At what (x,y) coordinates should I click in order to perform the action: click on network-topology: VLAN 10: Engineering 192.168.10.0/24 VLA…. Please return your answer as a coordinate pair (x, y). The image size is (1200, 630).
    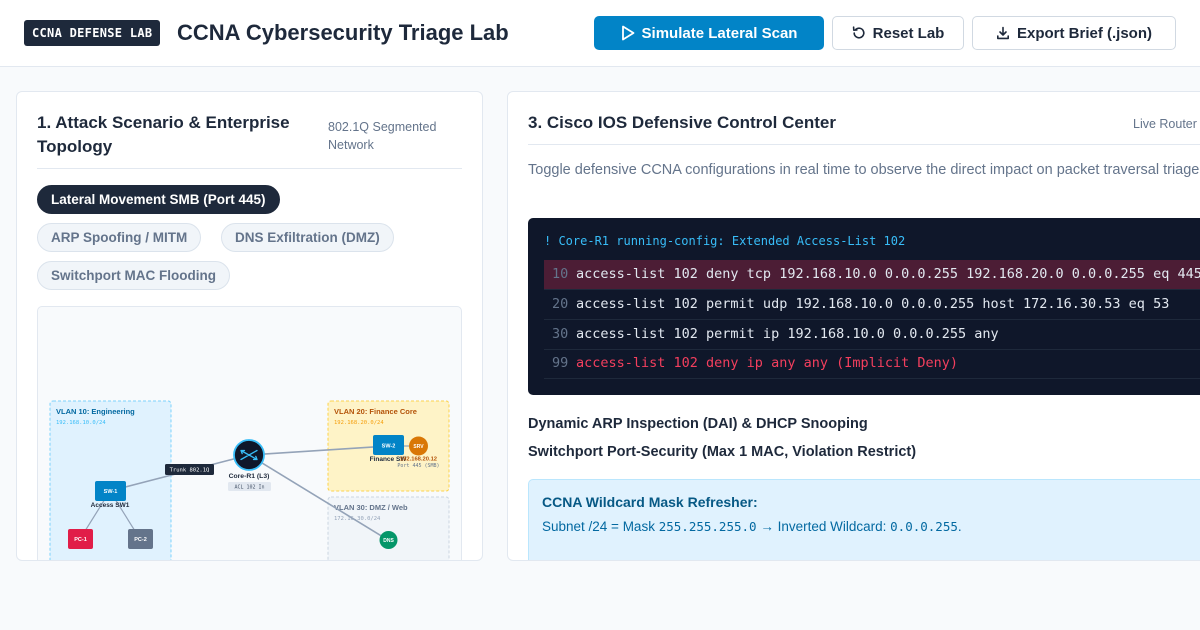
    Looking at the image, I should click on (249, 433).